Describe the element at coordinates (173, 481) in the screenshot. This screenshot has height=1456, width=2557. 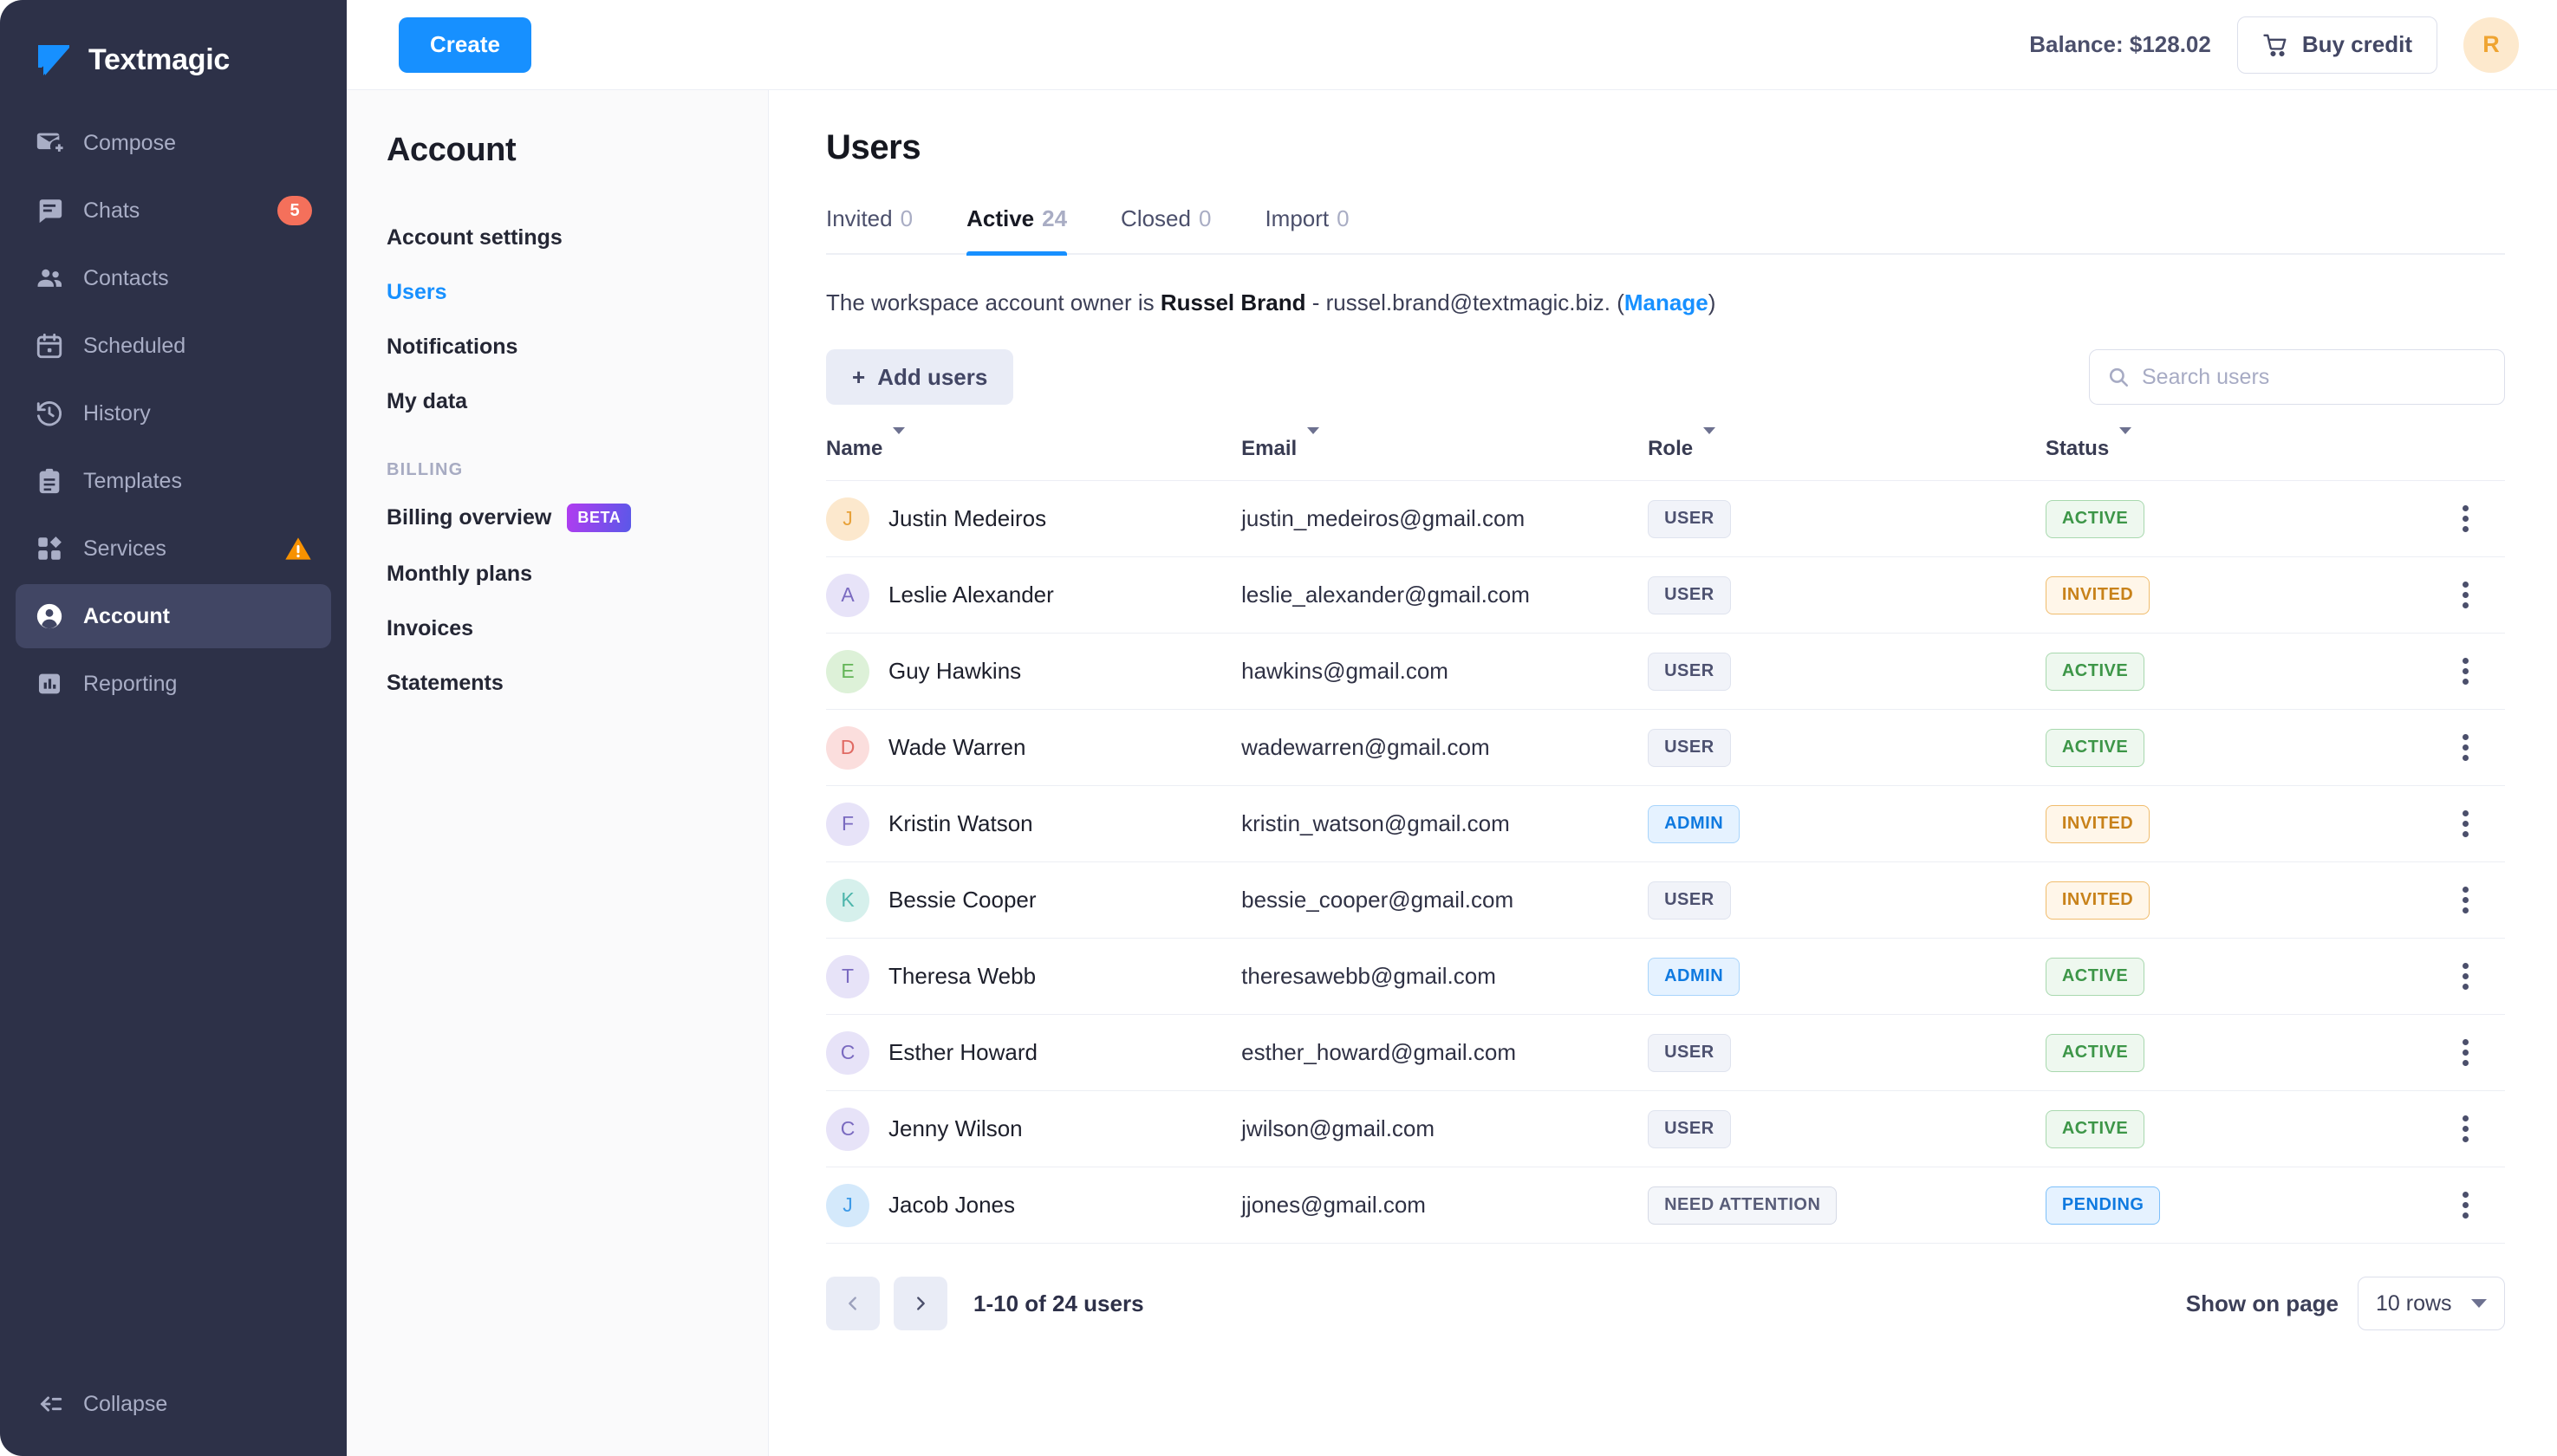
I see `sidebar-item-templates: Templates` at that location.